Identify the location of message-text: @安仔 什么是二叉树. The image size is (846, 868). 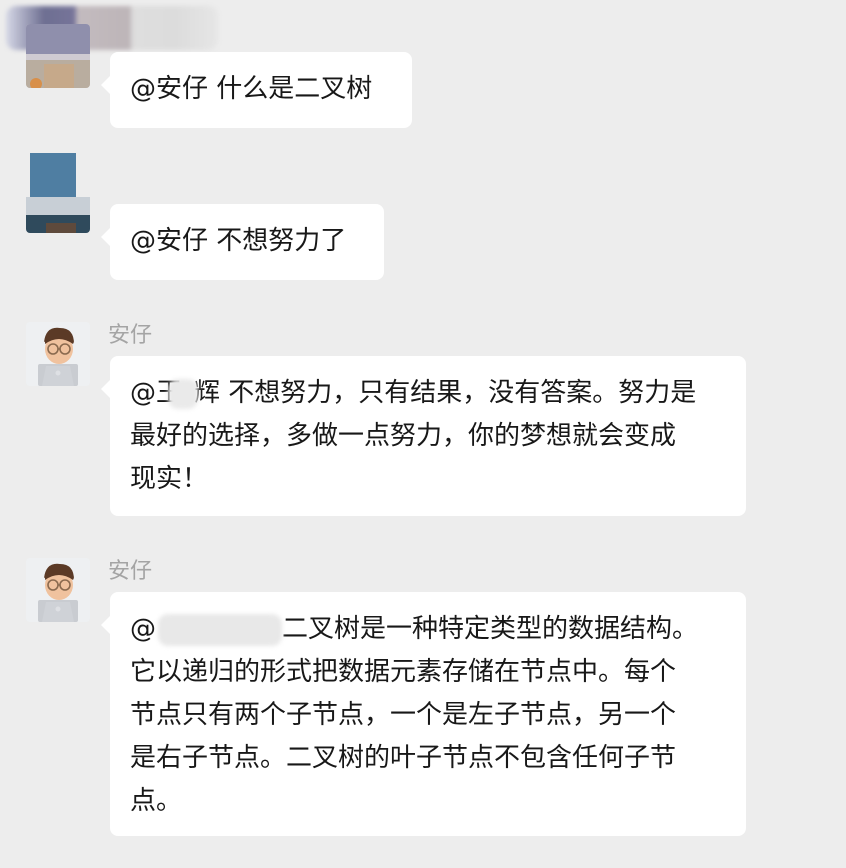
(251, 89).